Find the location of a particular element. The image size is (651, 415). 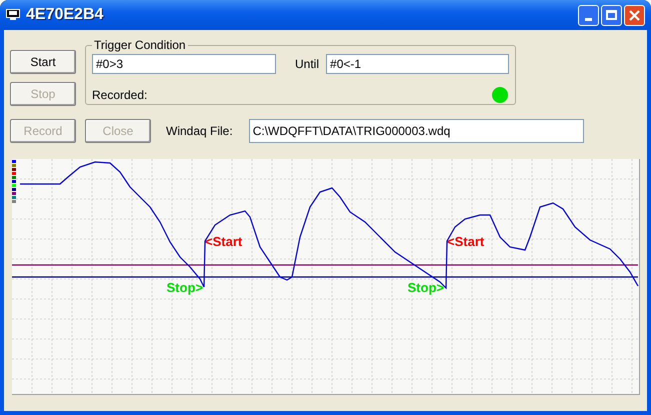

until-label: Until is located at coordinates (307, 64).